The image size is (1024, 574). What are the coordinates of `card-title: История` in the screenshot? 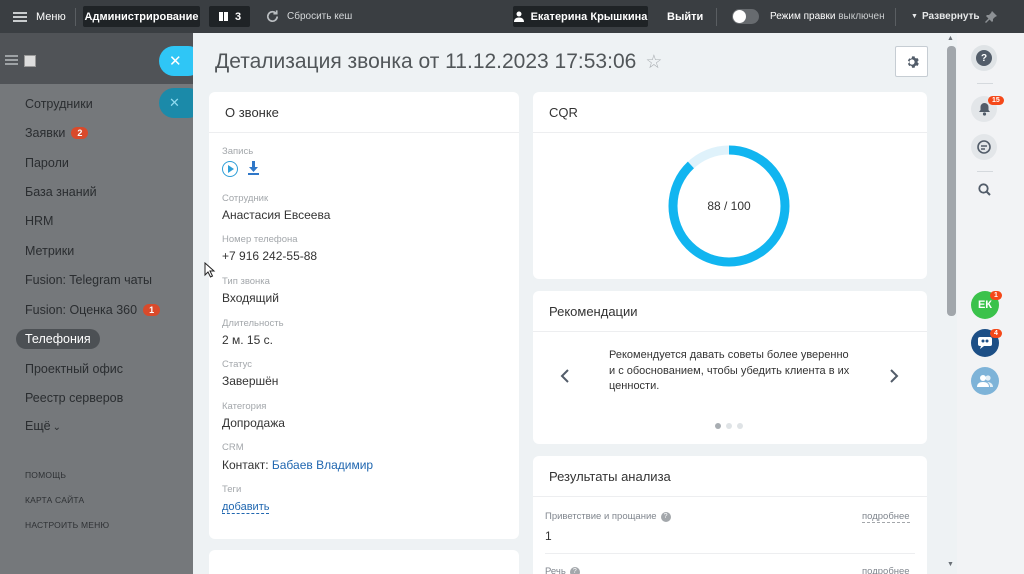 It's located at (364, 562).